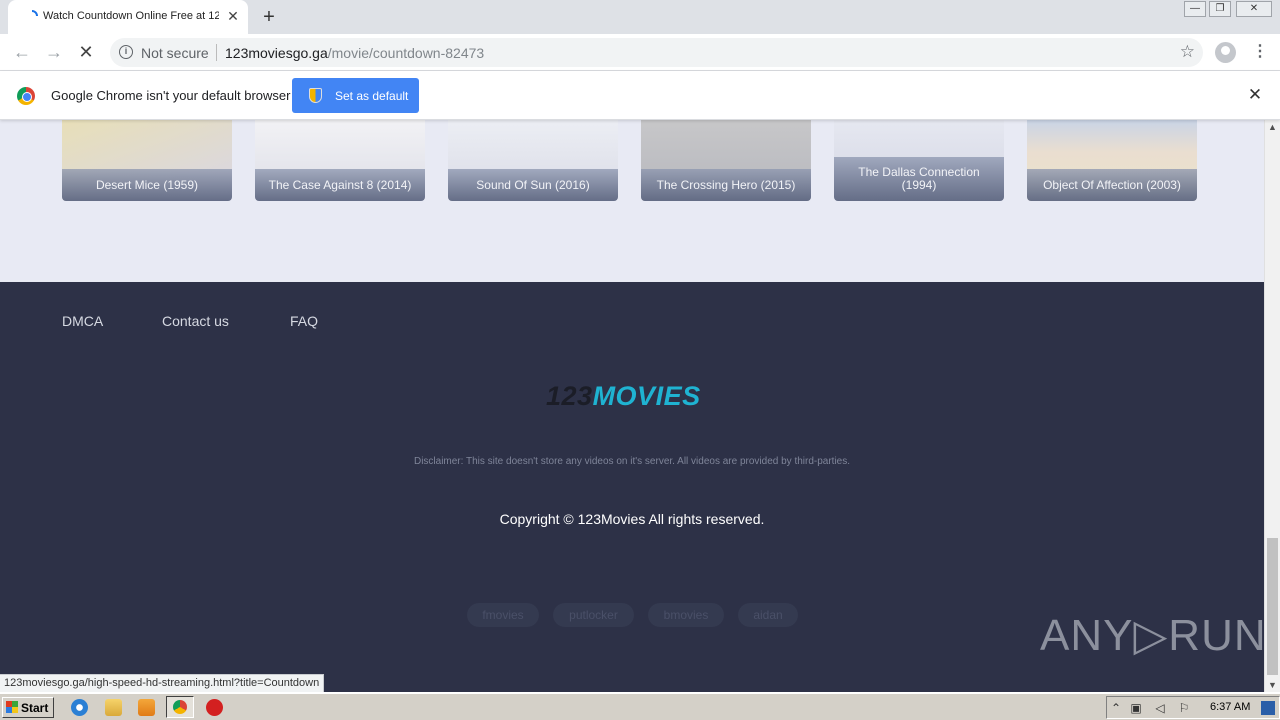 The height and width of the screenshot is (720, 1280). Describe the element at coordinates (1184, 708) in the screenshot. I see `action-center-flag-icon: ⚐` at that location.